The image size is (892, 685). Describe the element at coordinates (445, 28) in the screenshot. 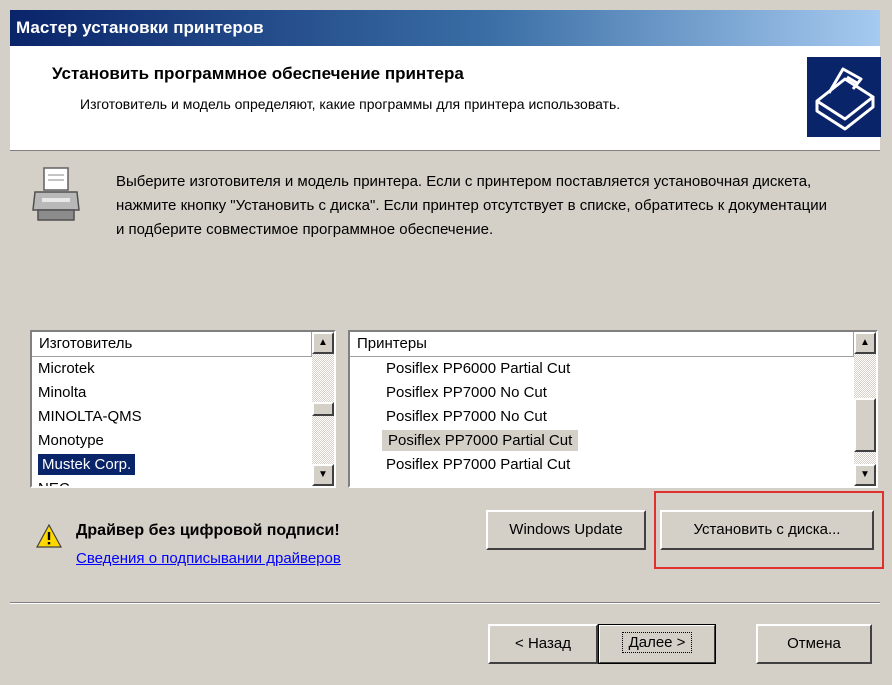

I see `title-bar: Мастер установки принтеров` at that location.